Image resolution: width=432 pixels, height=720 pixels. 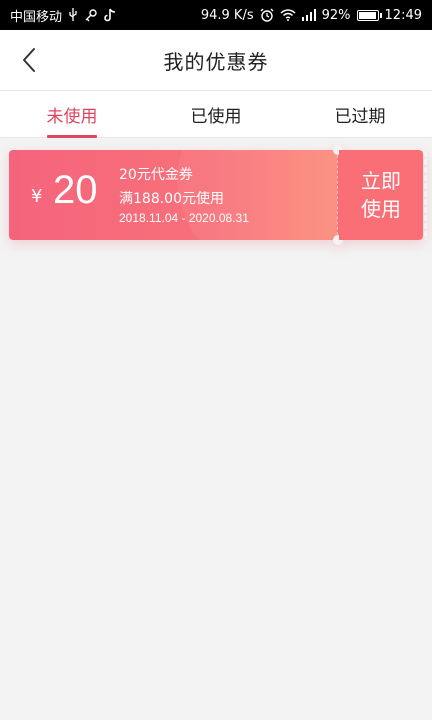 I want to click on page-title: 我的优惠券, so click(x=216, y=61).